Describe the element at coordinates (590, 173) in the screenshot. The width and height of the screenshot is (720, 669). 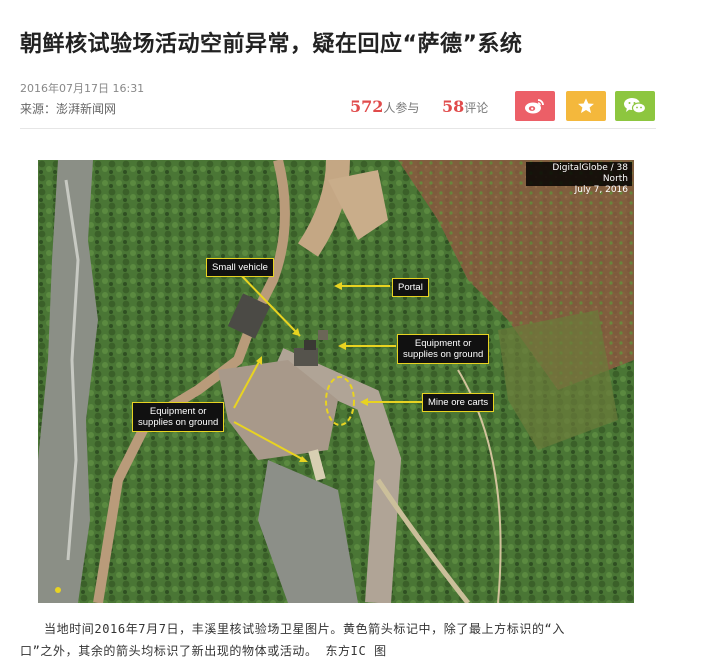
I see `image-credit-source: DigitalGlobe / 38 North` at that location.